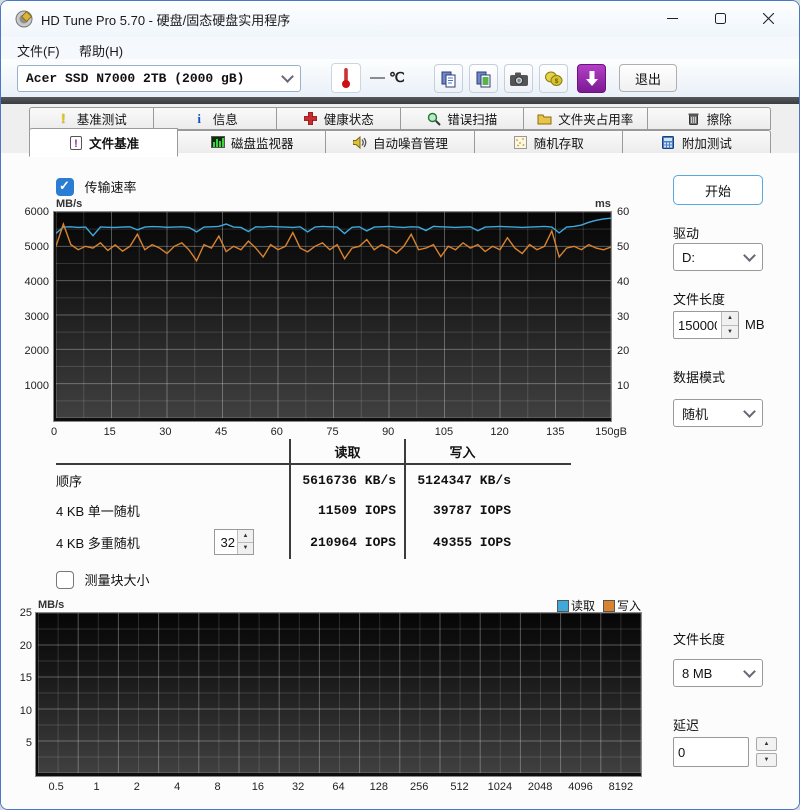 This screenshot has width=800, height=810. I want to click on axis-tick-label: 1000, so click(36, 386).